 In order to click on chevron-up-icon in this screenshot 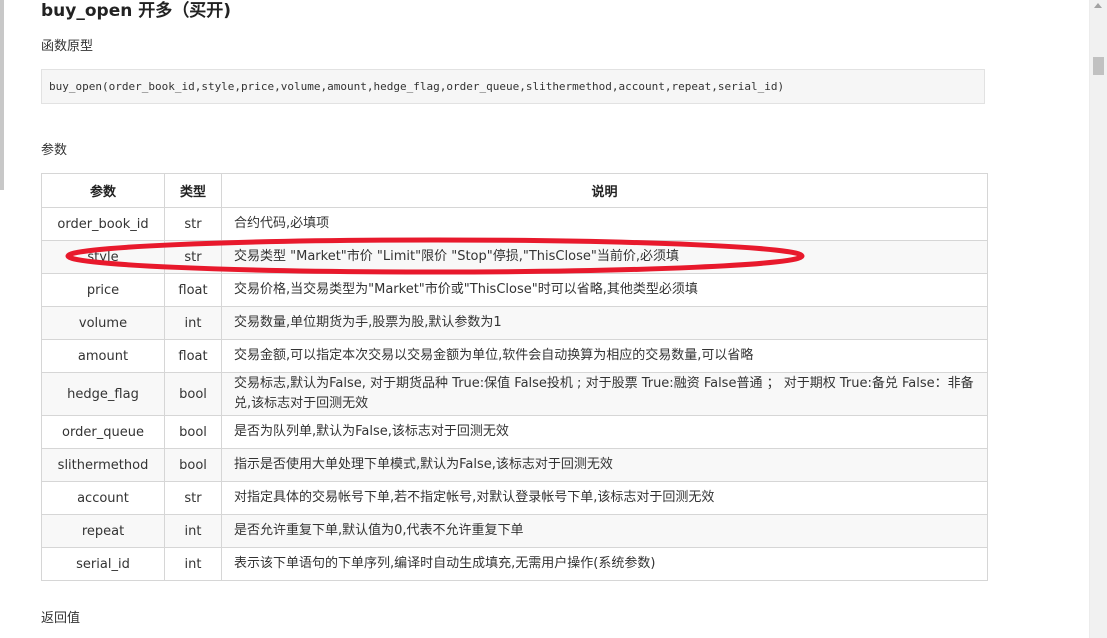, I will do `click(1098, 5)`.